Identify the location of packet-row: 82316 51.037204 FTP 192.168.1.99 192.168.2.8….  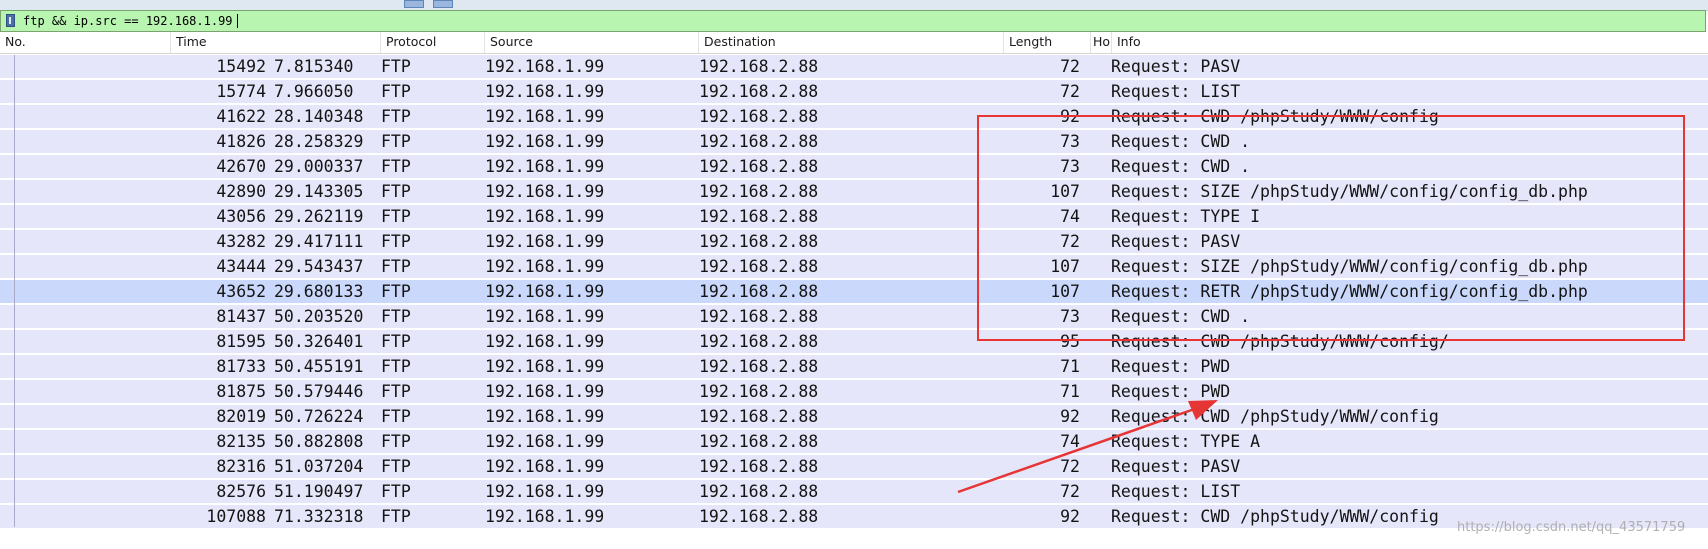
(854, 466).